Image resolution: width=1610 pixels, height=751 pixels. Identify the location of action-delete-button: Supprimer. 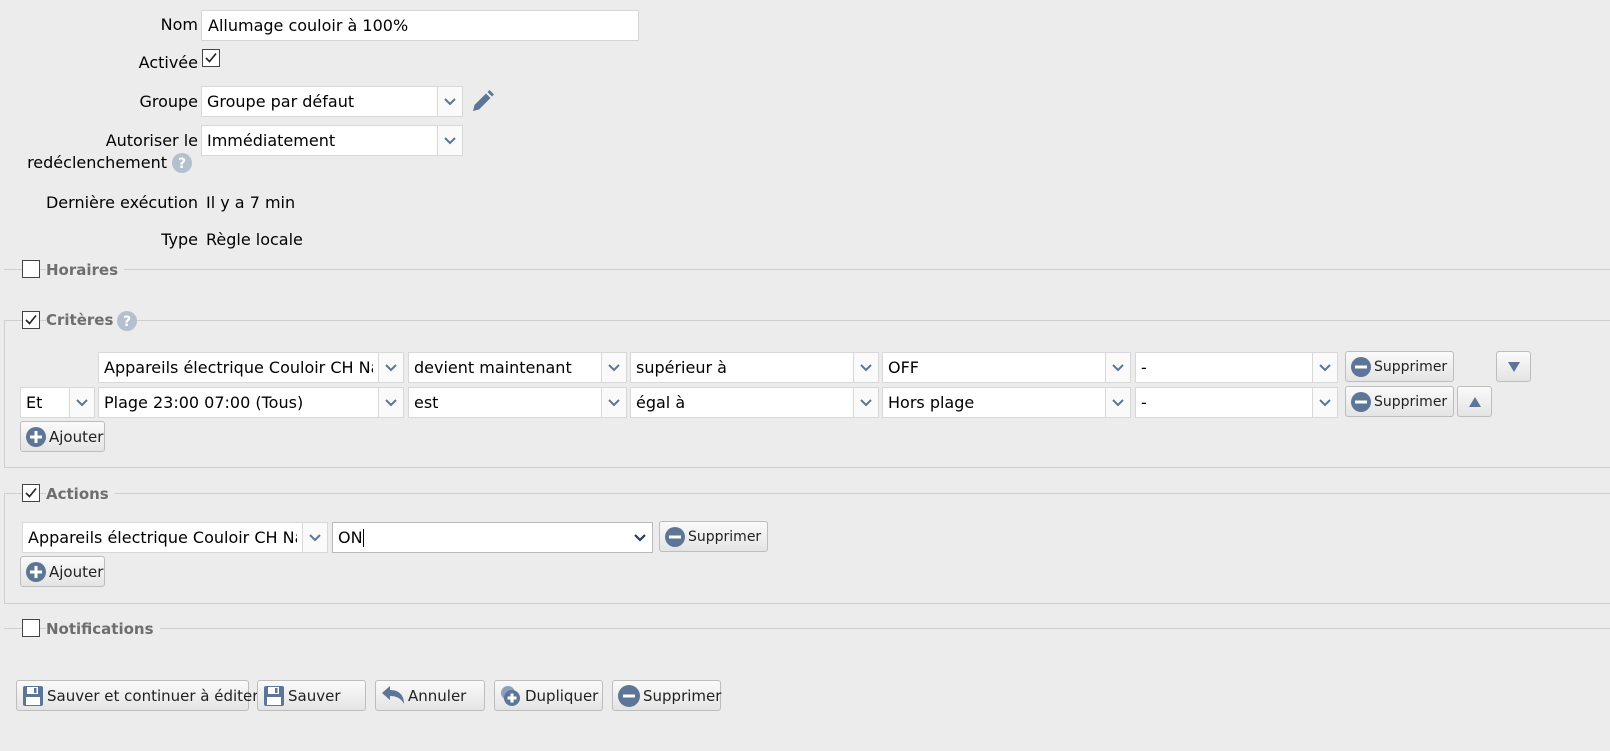
(713, 536).